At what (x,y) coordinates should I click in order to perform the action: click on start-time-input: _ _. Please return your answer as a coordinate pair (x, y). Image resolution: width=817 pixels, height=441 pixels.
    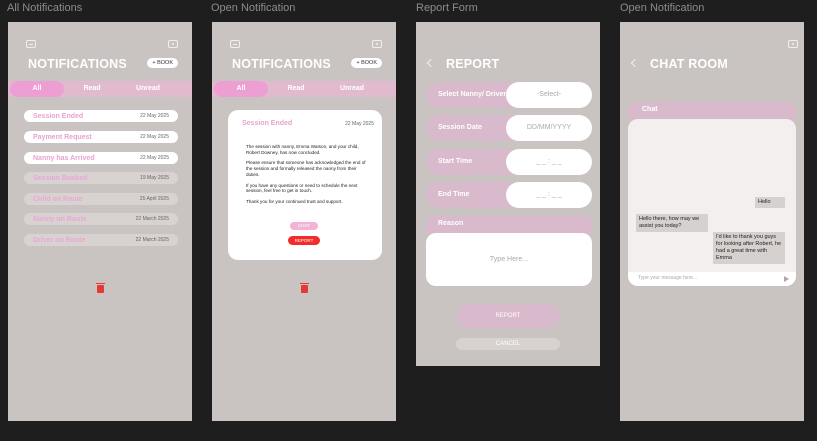
    Looking at the image, I should click on (549, 162).